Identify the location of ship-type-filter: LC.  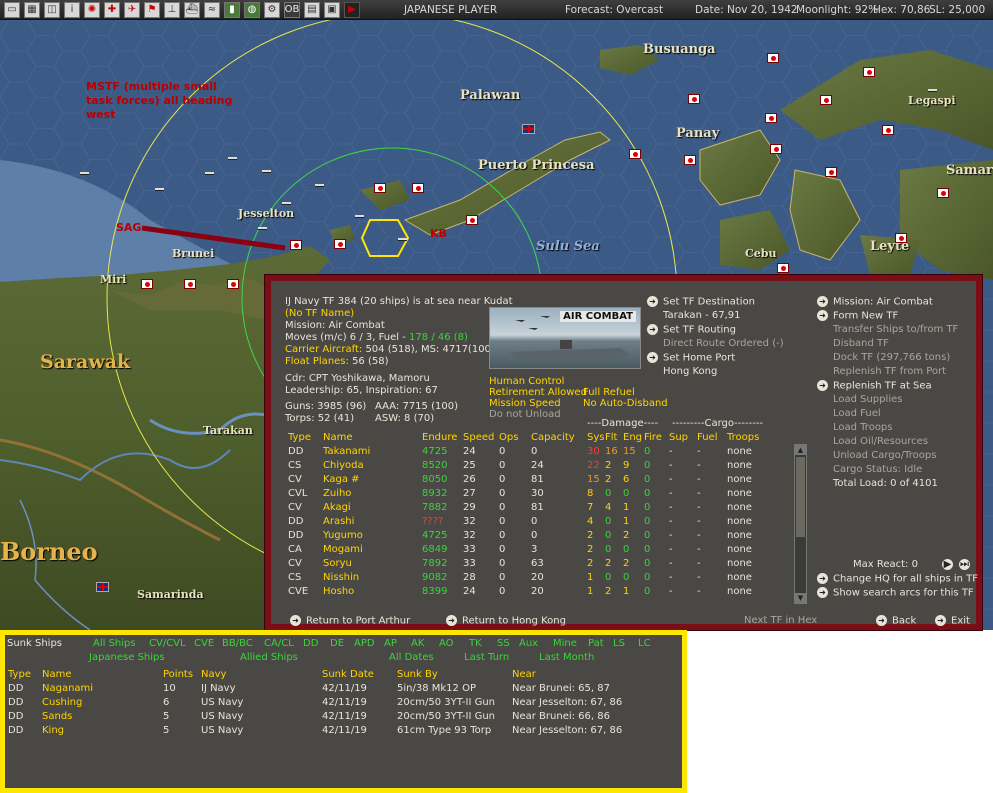
(644, 643).